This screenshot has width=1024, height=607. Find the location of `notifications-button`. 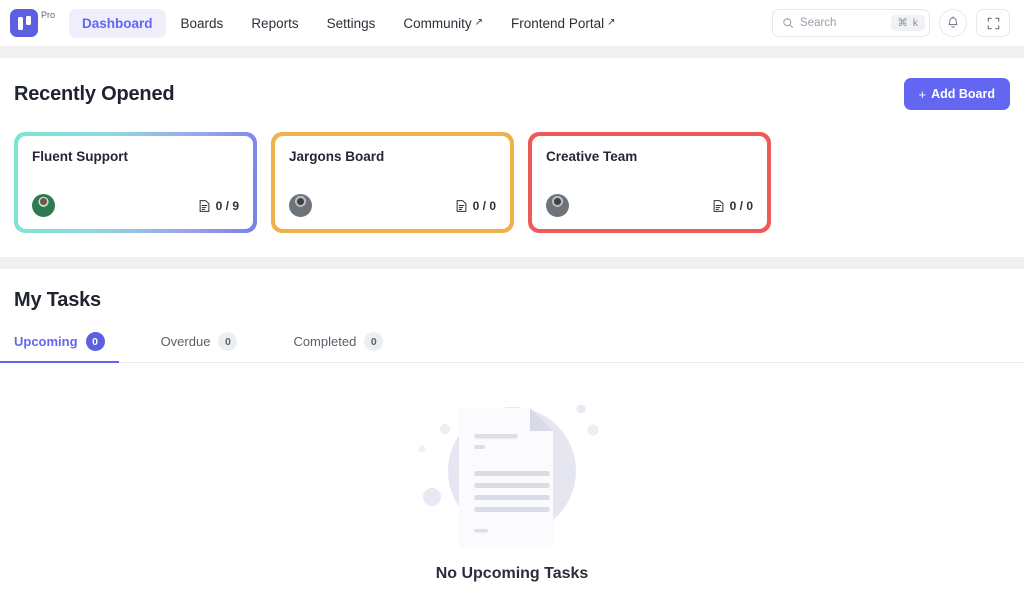

notifications-button is located at coordinates (953, 23).